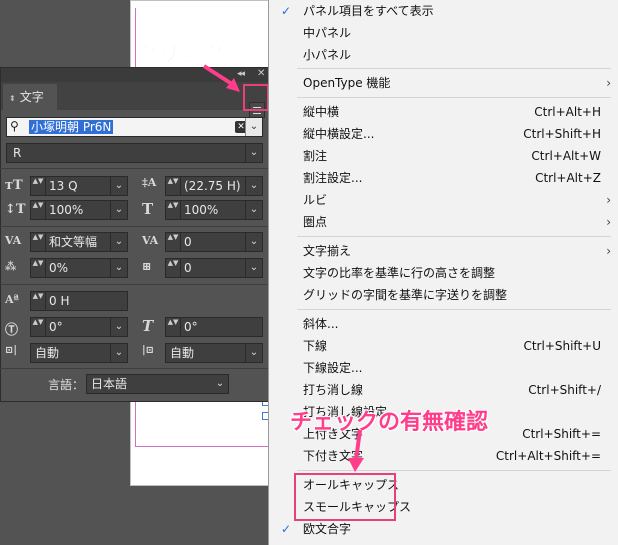 This screenshot has width=618, height=545. Describe the element at coordinates (79, 353) in the screenshot. I see `aki-before-select: 自動 ⌄` at that location.